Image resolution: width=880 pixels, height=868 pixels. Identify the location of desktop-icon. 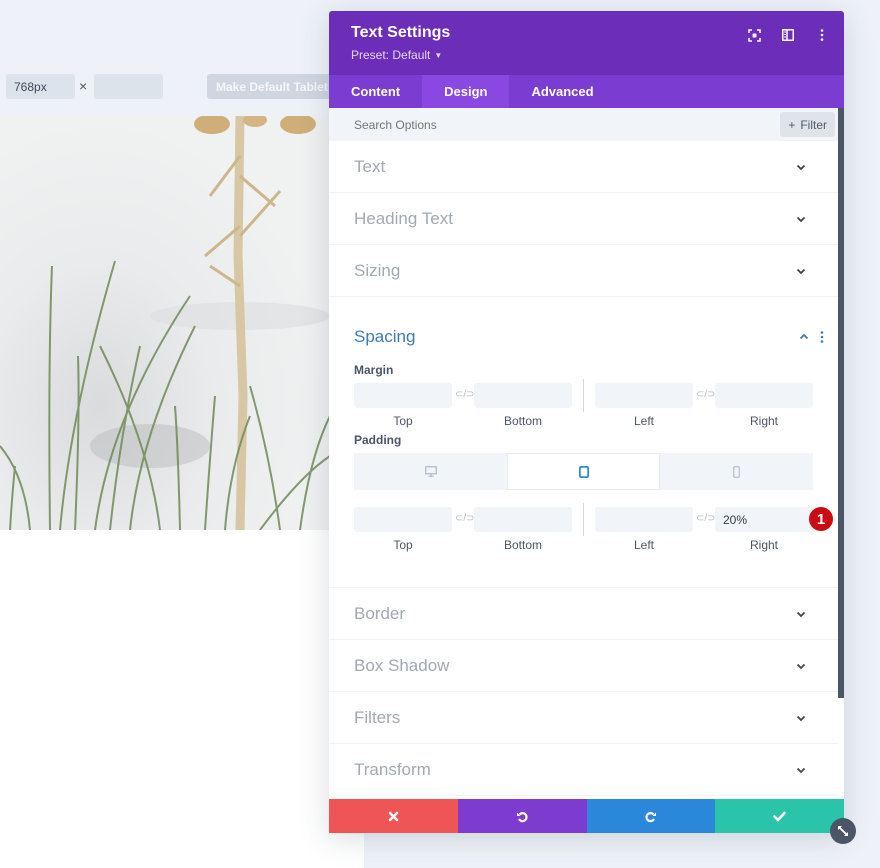
(430, 471).